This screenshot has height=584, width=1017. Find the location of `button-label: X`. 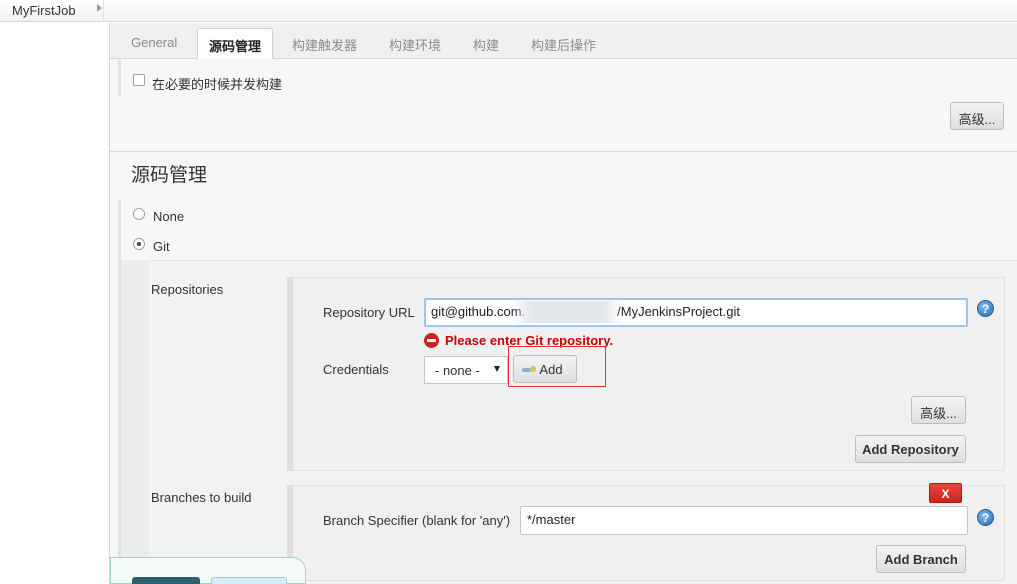

button-label: X is located at coordinates (945, 494).